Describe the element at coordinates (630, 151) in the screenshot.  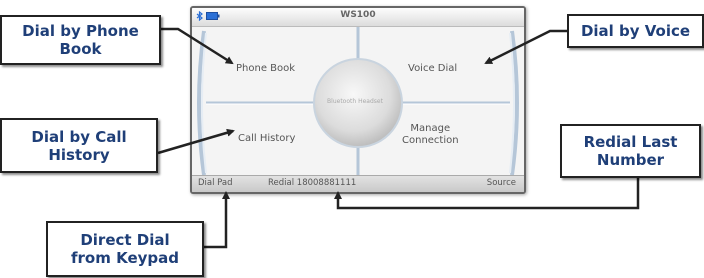
I see `callout-redial-last-number: Redial Last Number` at that location.